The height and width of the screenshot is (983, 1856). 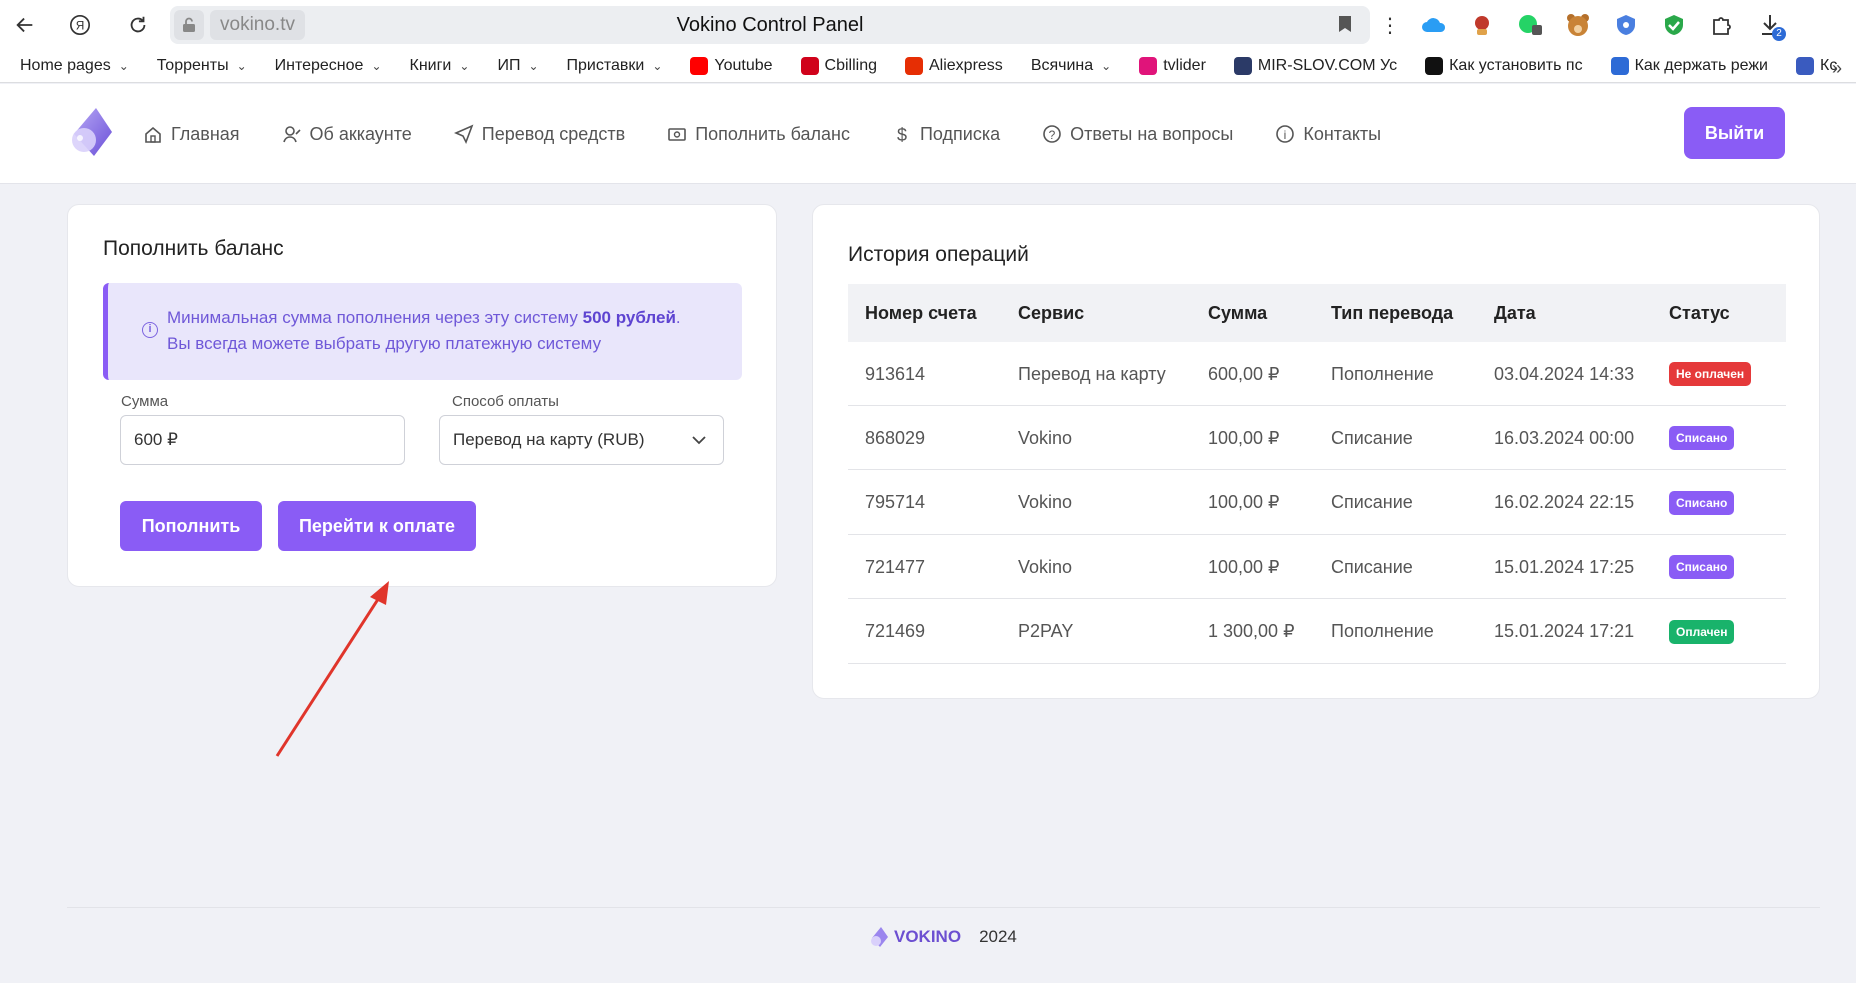 What do you see at coordinates (1722, 25) in the screenshot?
I see `puzzle-extension-icon` at bounding box center [1722, 25].